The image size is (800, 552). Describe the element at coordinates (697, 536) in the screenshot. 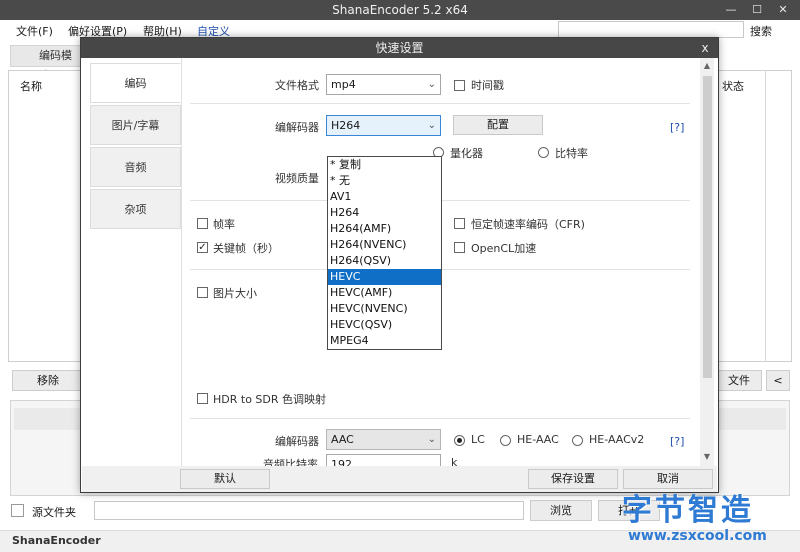

I see `watermark-url: www.zsxcool.com` at that location.